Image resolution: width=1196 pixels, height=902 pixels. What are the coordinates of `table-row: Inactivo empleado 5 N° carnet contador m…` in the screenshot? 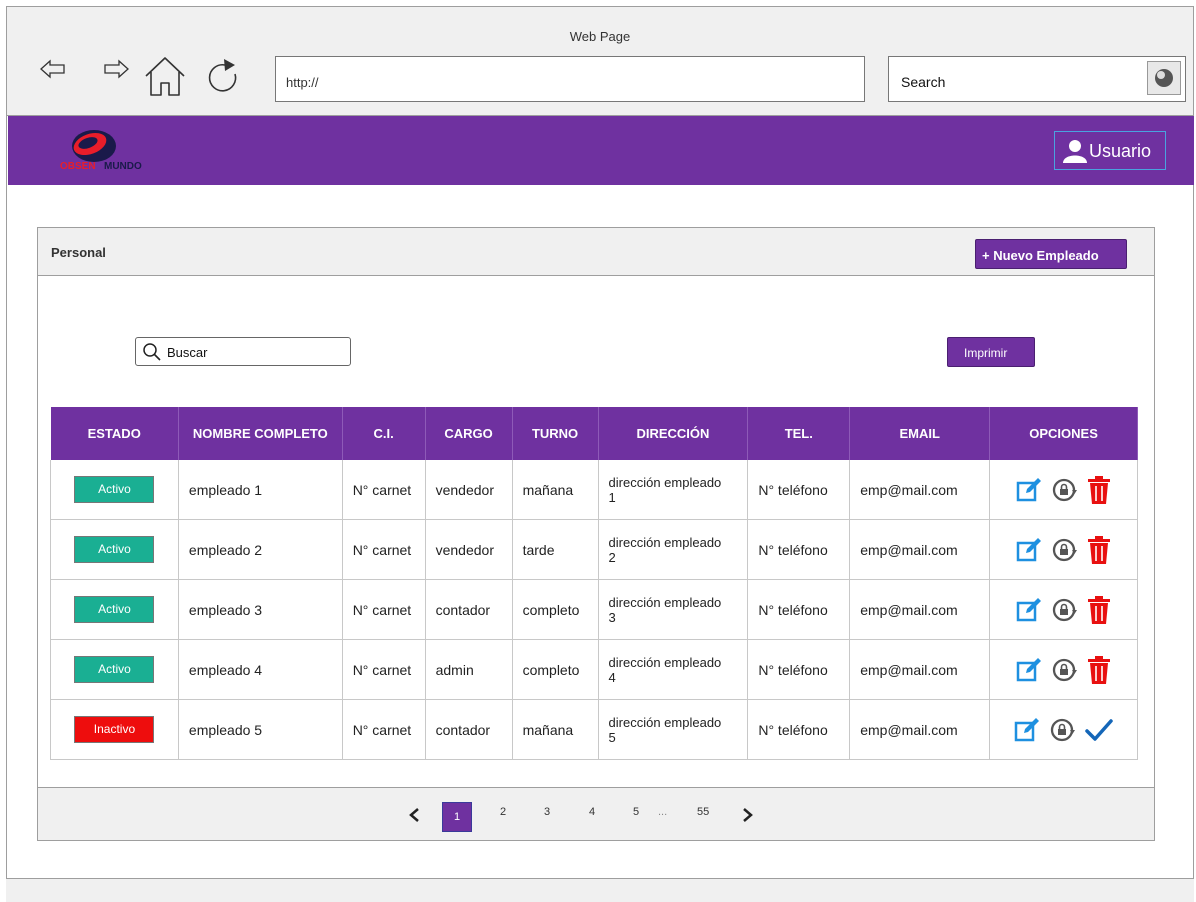 It's located at (594, 729).